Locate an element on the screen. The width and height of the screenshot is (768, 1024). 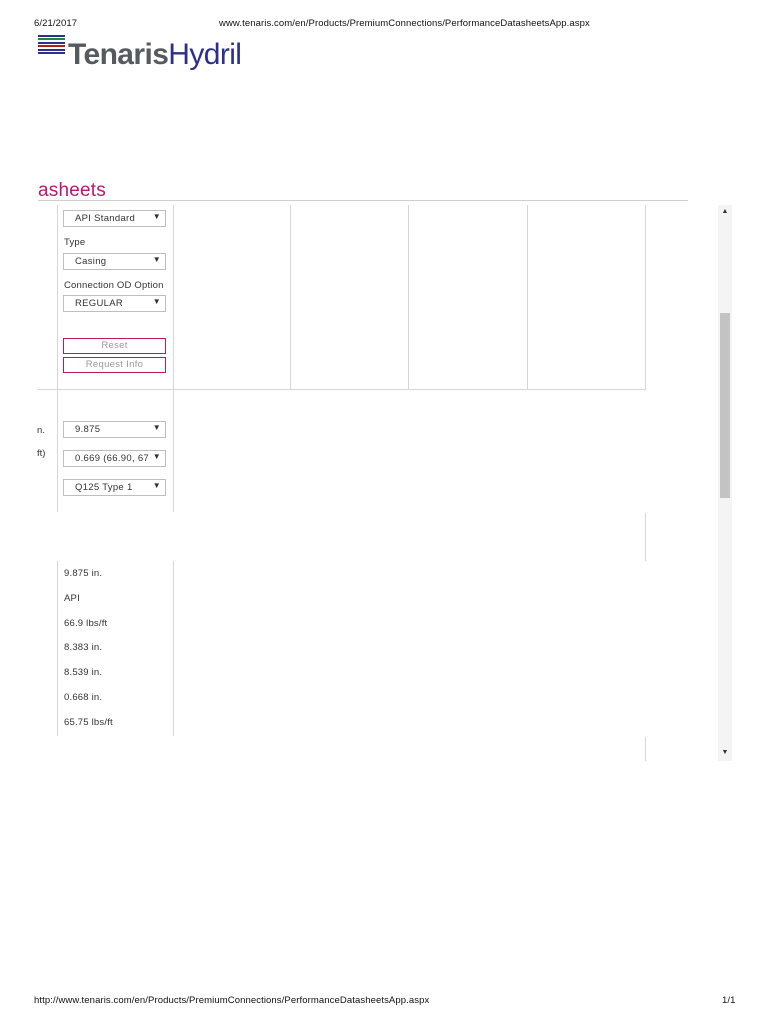
type-select: Casing ▼ is located at coordinates (114, 261).